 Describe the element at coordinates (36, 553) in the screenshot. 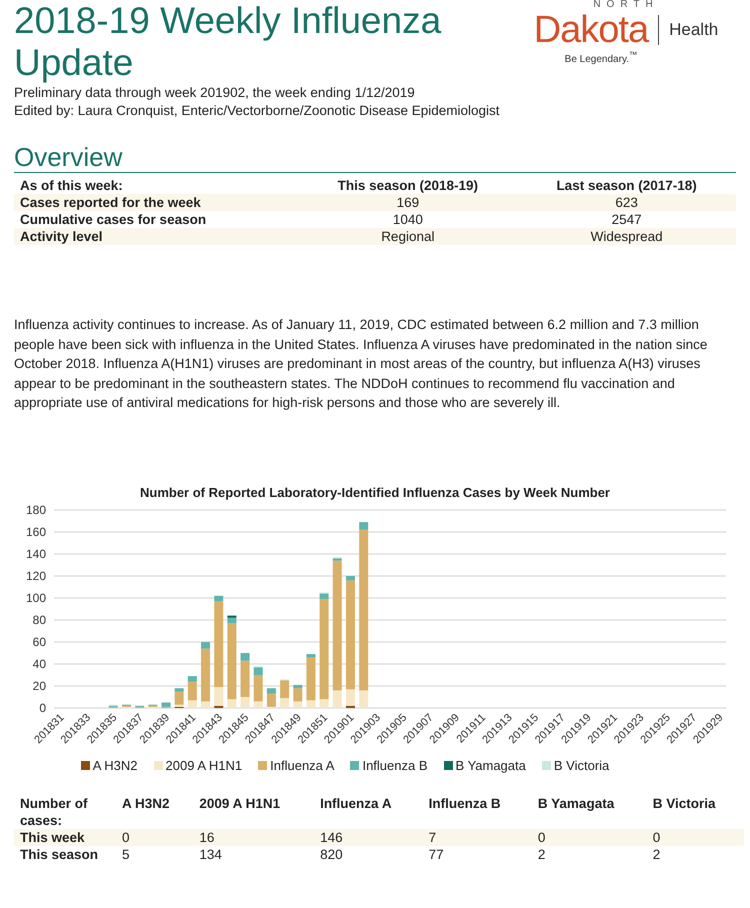

I see `axis-label: 140` at that location.